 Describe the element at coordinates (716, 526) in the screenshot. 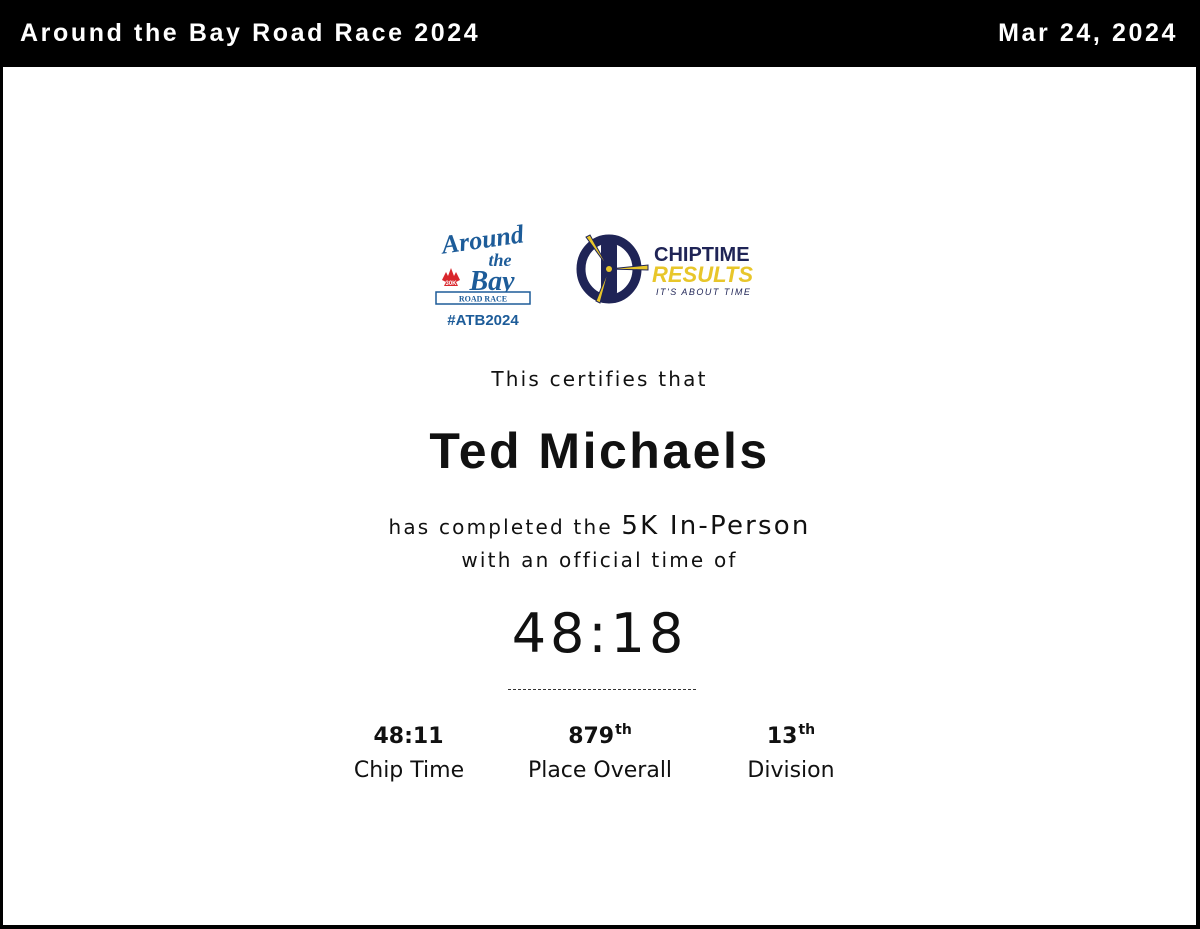

I see `event-name: 5K In-Person` at that location.